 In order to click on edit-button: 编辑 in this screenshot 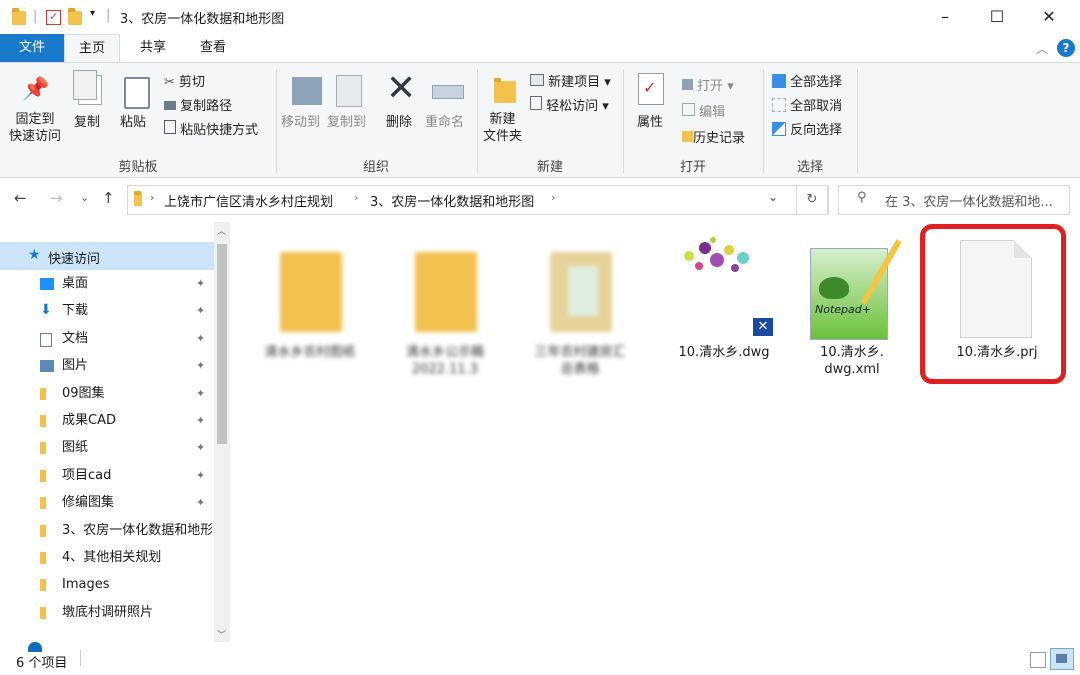, I will do `click(703, 110)`.